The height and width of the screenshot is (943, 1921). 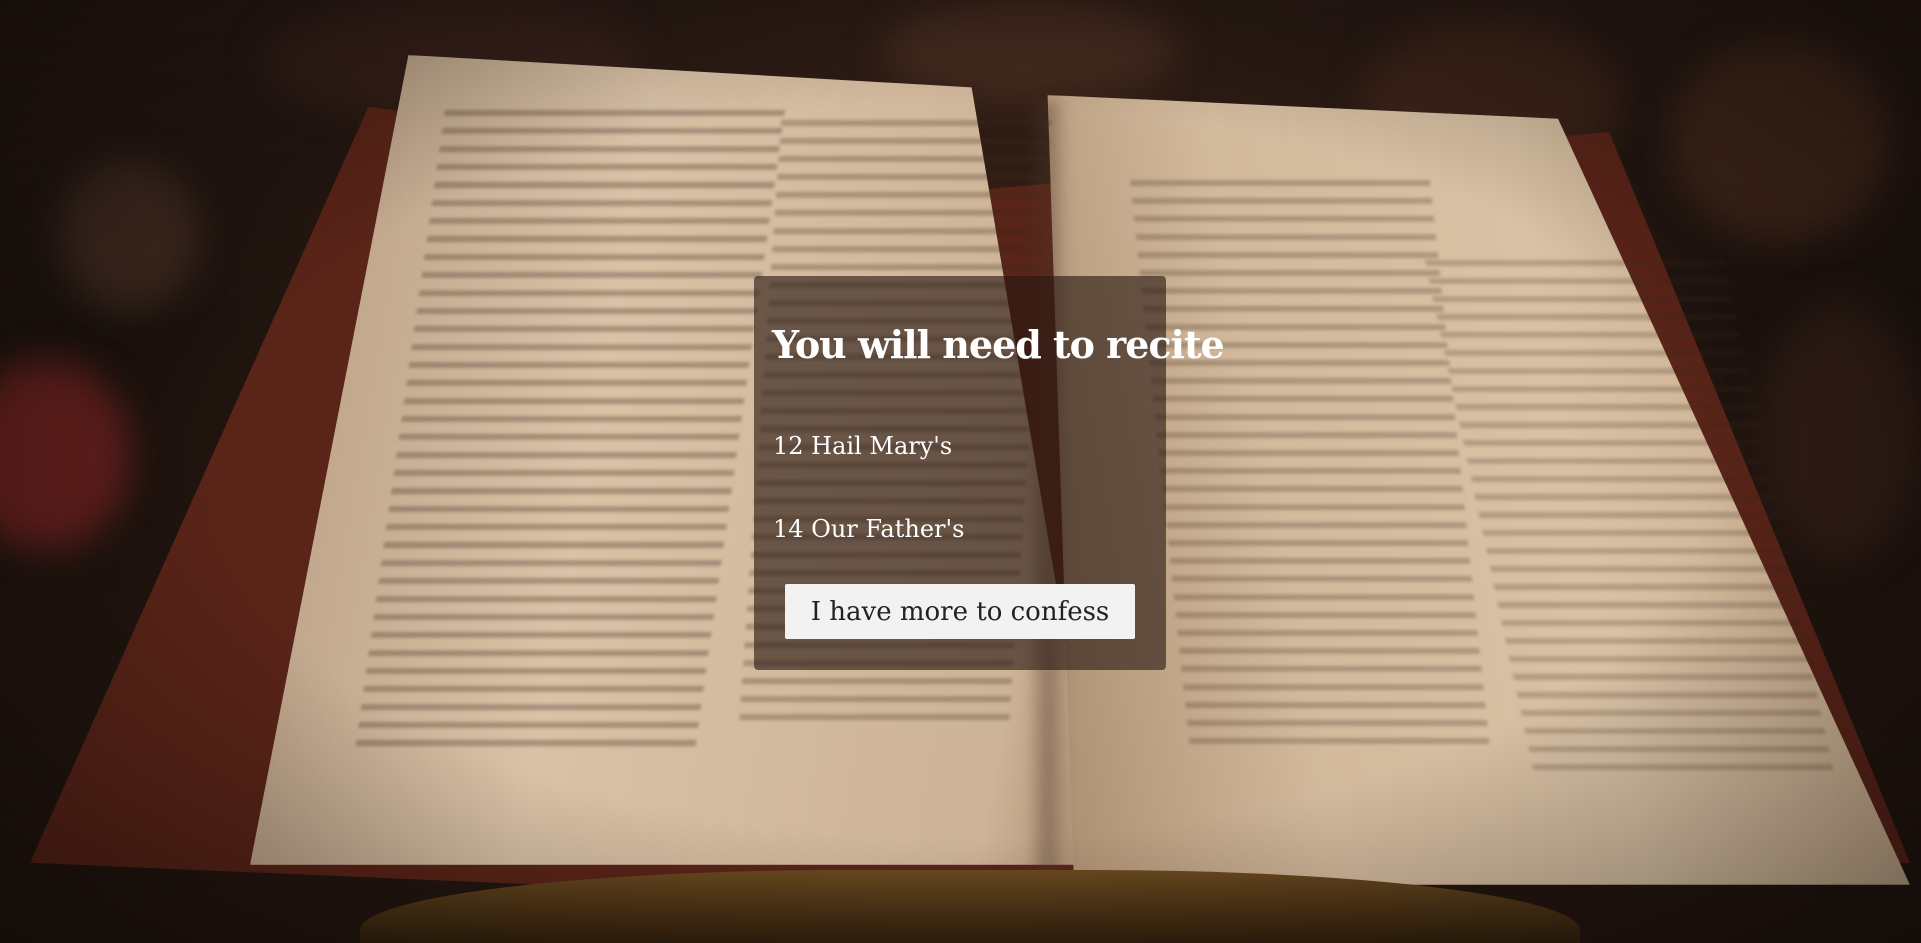 What do you see at coordinates (960, 611) in the screenshot?
I see `confess-more-button: I have more to confess` at bounding box center [960, 611].